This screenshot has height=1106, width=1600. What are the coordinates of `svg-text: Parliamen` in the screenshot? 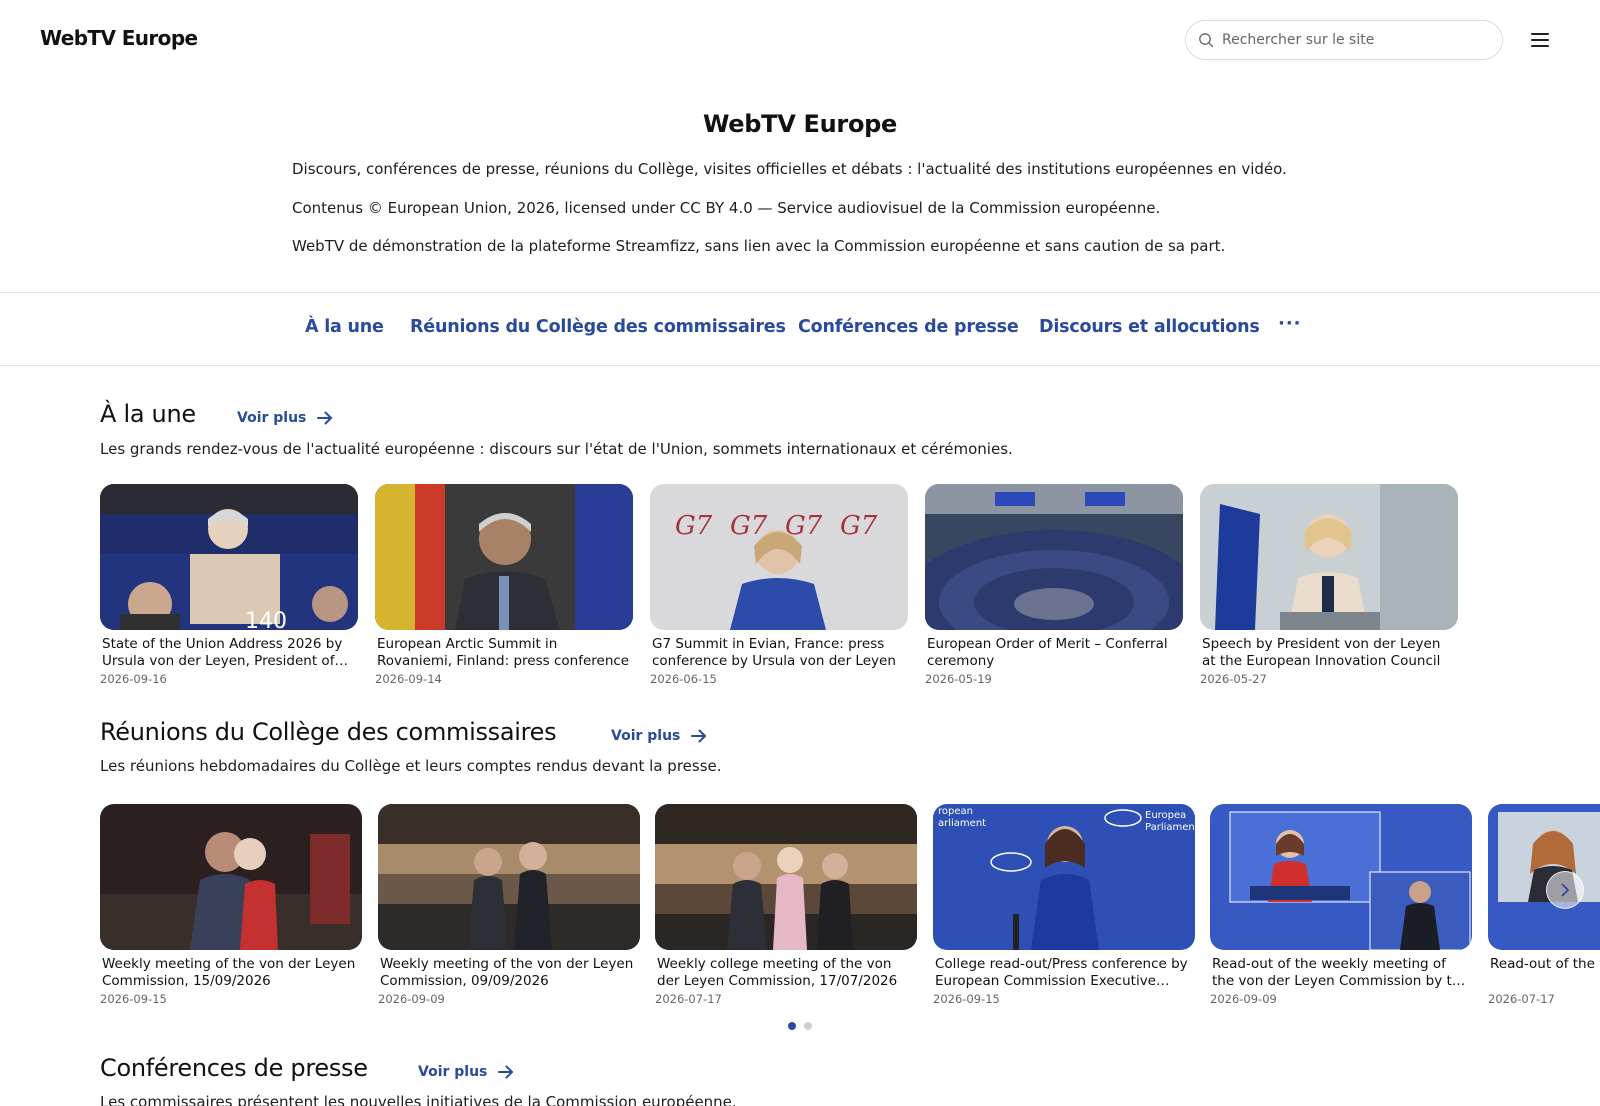 It's located at (1170, 827).